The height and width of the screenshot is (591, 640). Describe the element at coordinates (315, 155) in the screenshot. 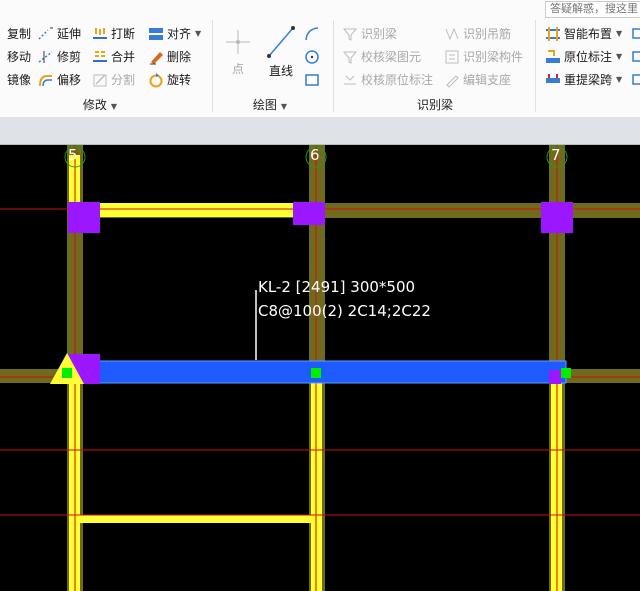

I see `axis-label-6: 6` at that location.